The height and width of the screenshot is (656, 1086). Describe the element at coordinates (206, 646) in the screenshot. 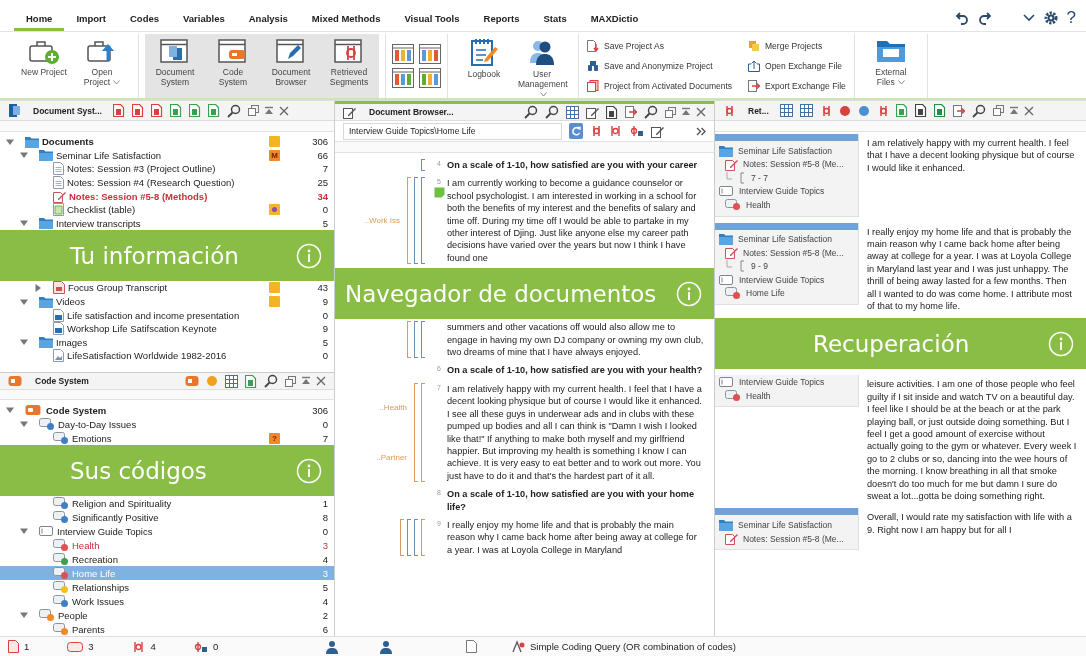

I see `status-counter: 0` at that location.